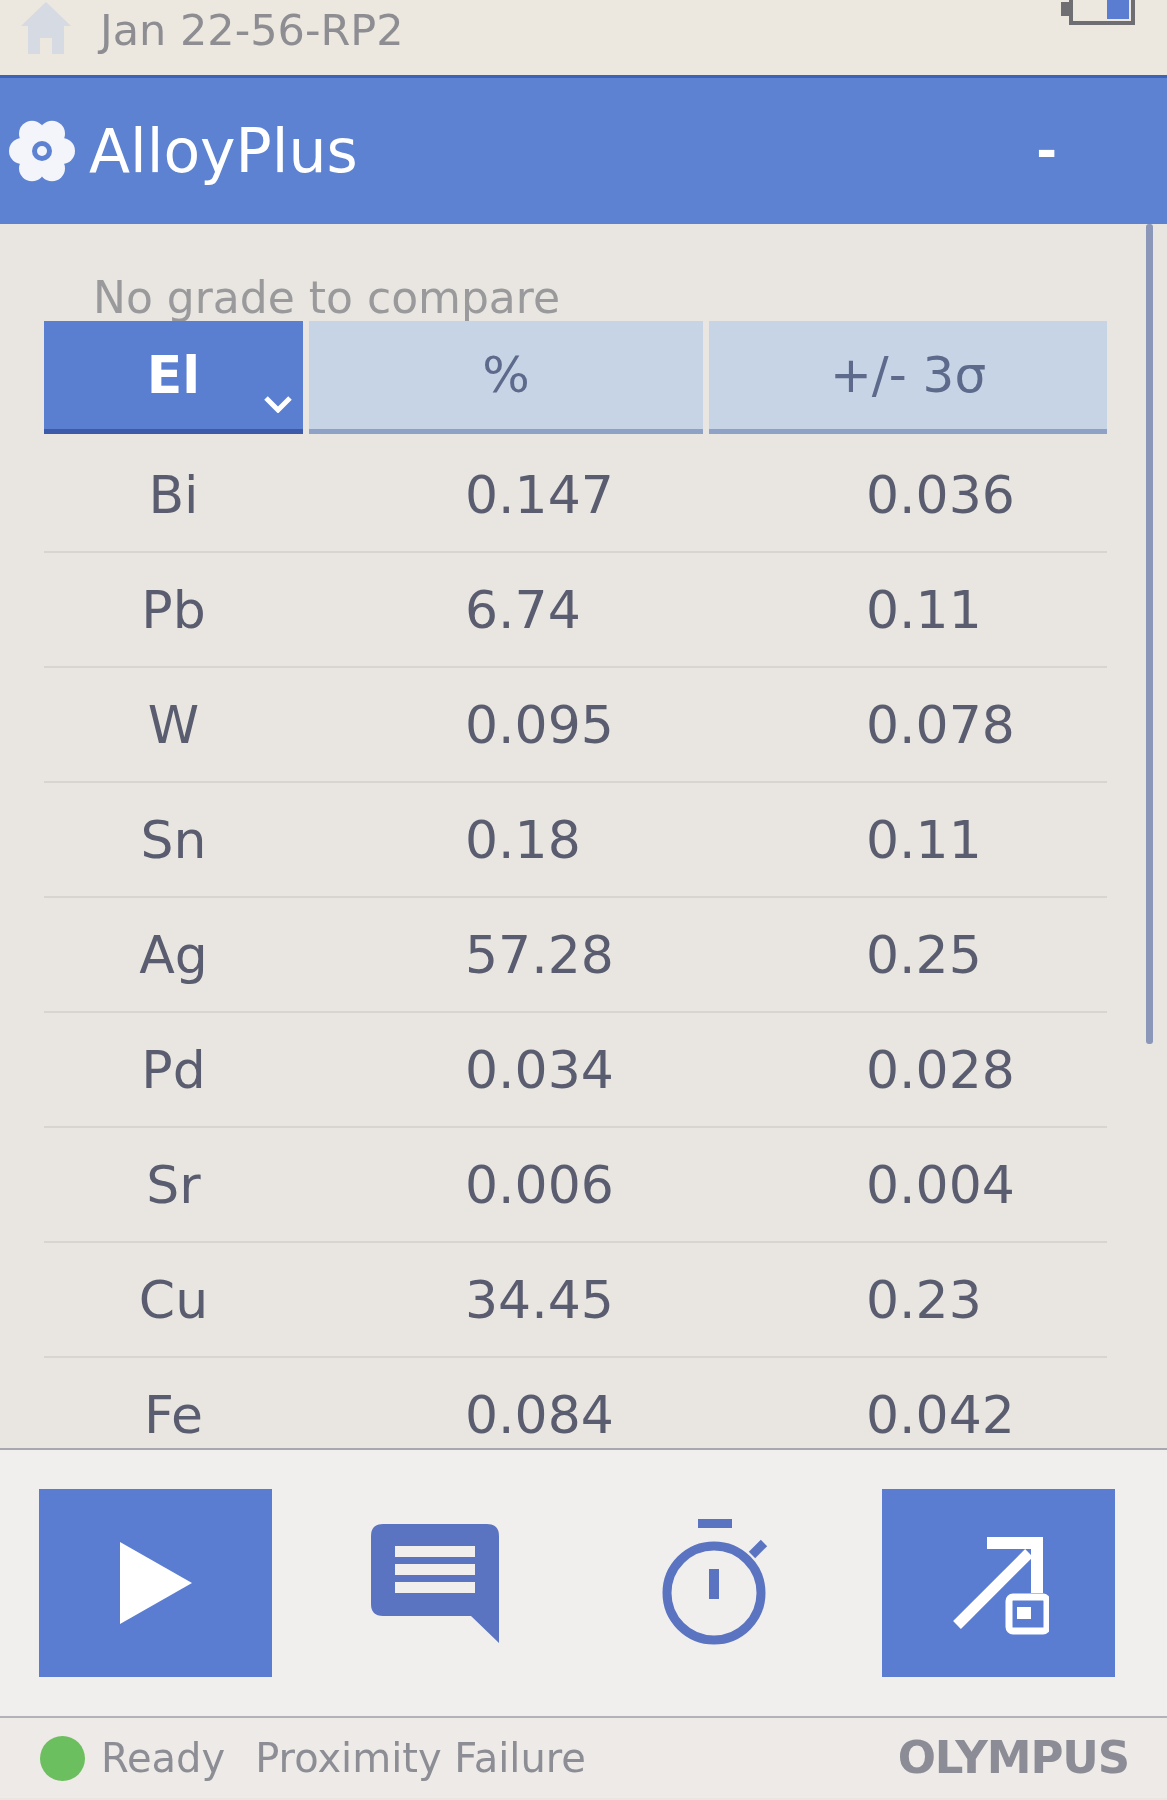  I want to click on speech-bubble-icon, so click(435, 1583).